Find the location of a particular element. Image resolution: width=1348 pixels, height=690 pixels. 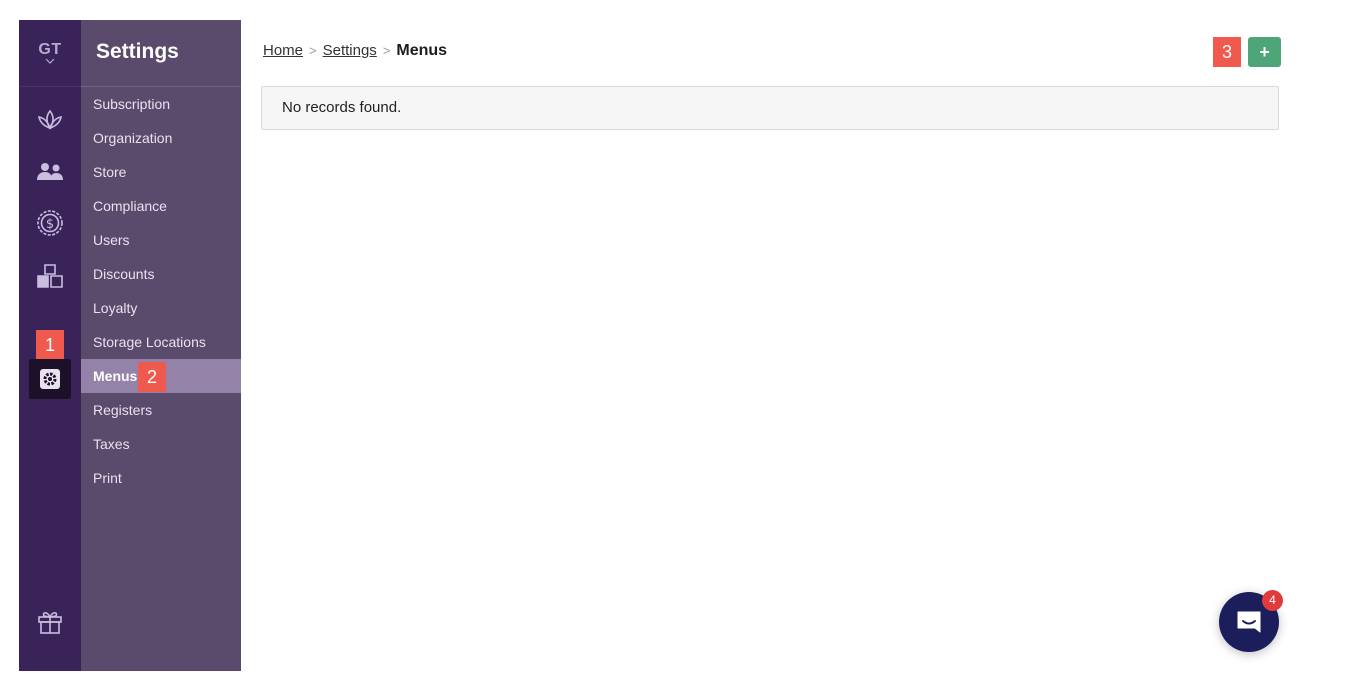

annotation-marker-3: 3 is located at coordinates (1227, 52).